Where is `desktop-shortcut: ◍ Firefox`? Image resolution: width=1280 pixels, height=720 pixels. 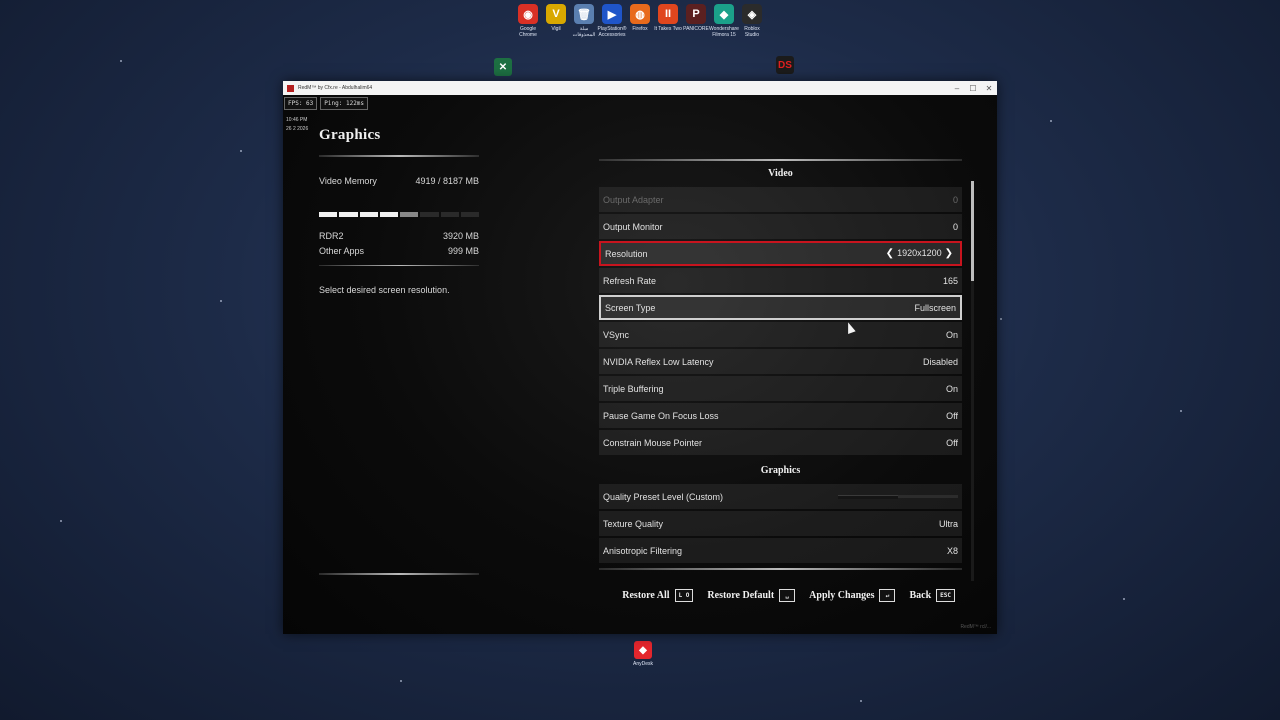 desktop-shortcut: ◍ Firefox is located at coordinates (640, 21).